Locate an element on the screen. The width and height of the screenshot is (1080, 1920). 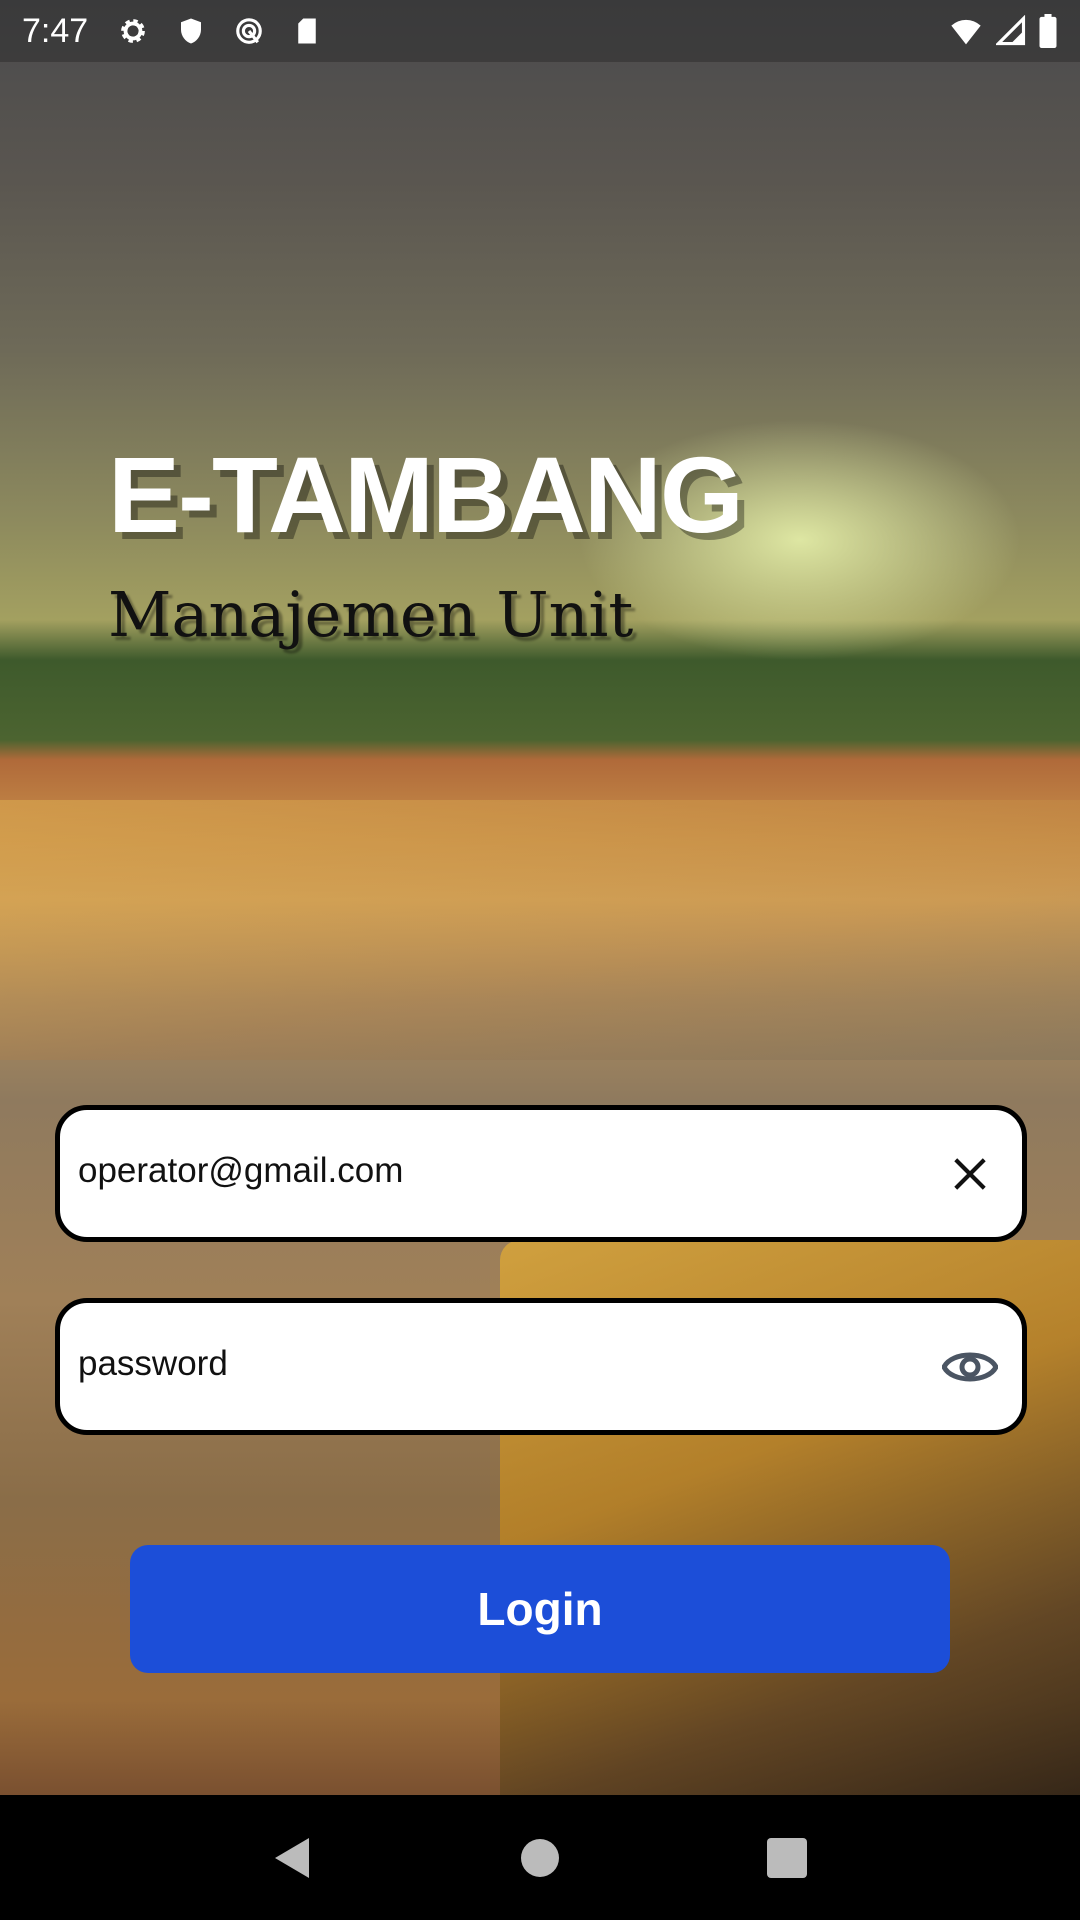
wifi-icon is located at coordinates (966, 32).